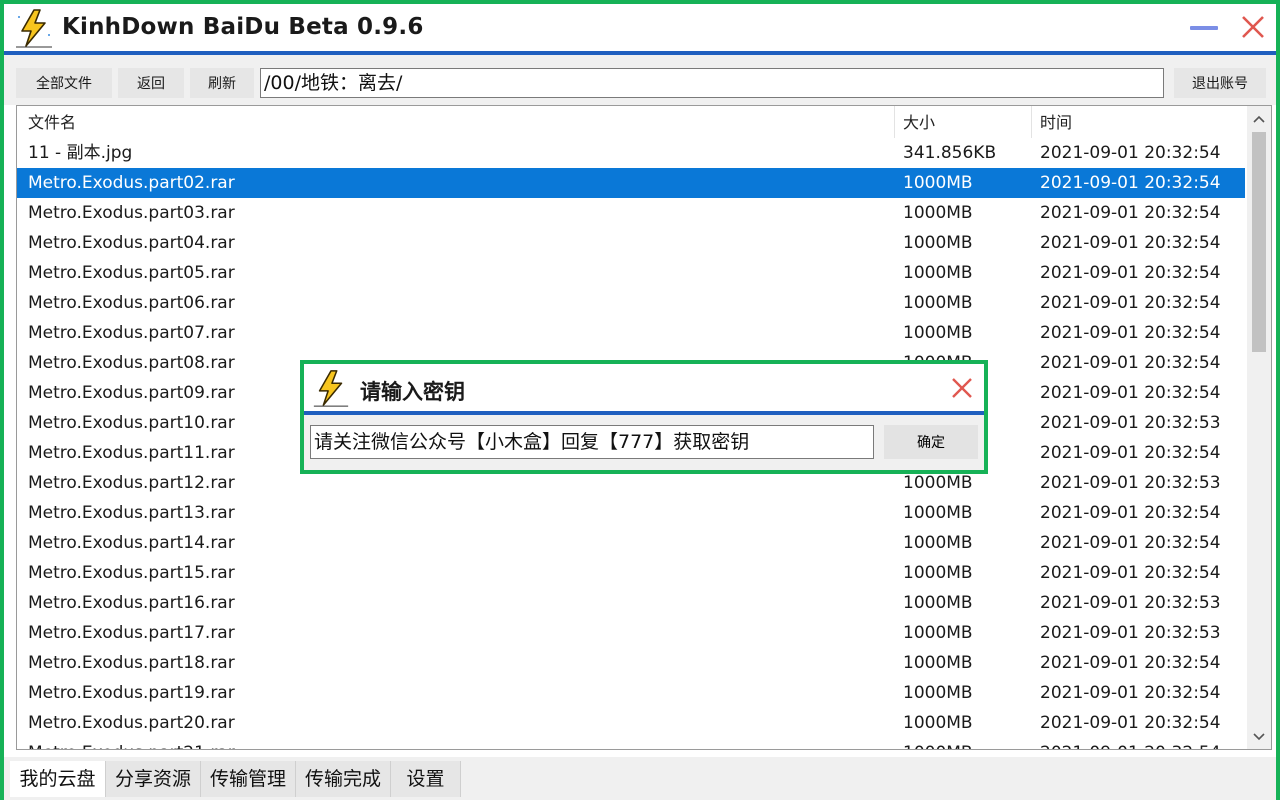 The height and width of the screenshot is (800, 1280). I want to click on file-name-cell: Metro.Exodus.part16.rar, so click(131, 603).